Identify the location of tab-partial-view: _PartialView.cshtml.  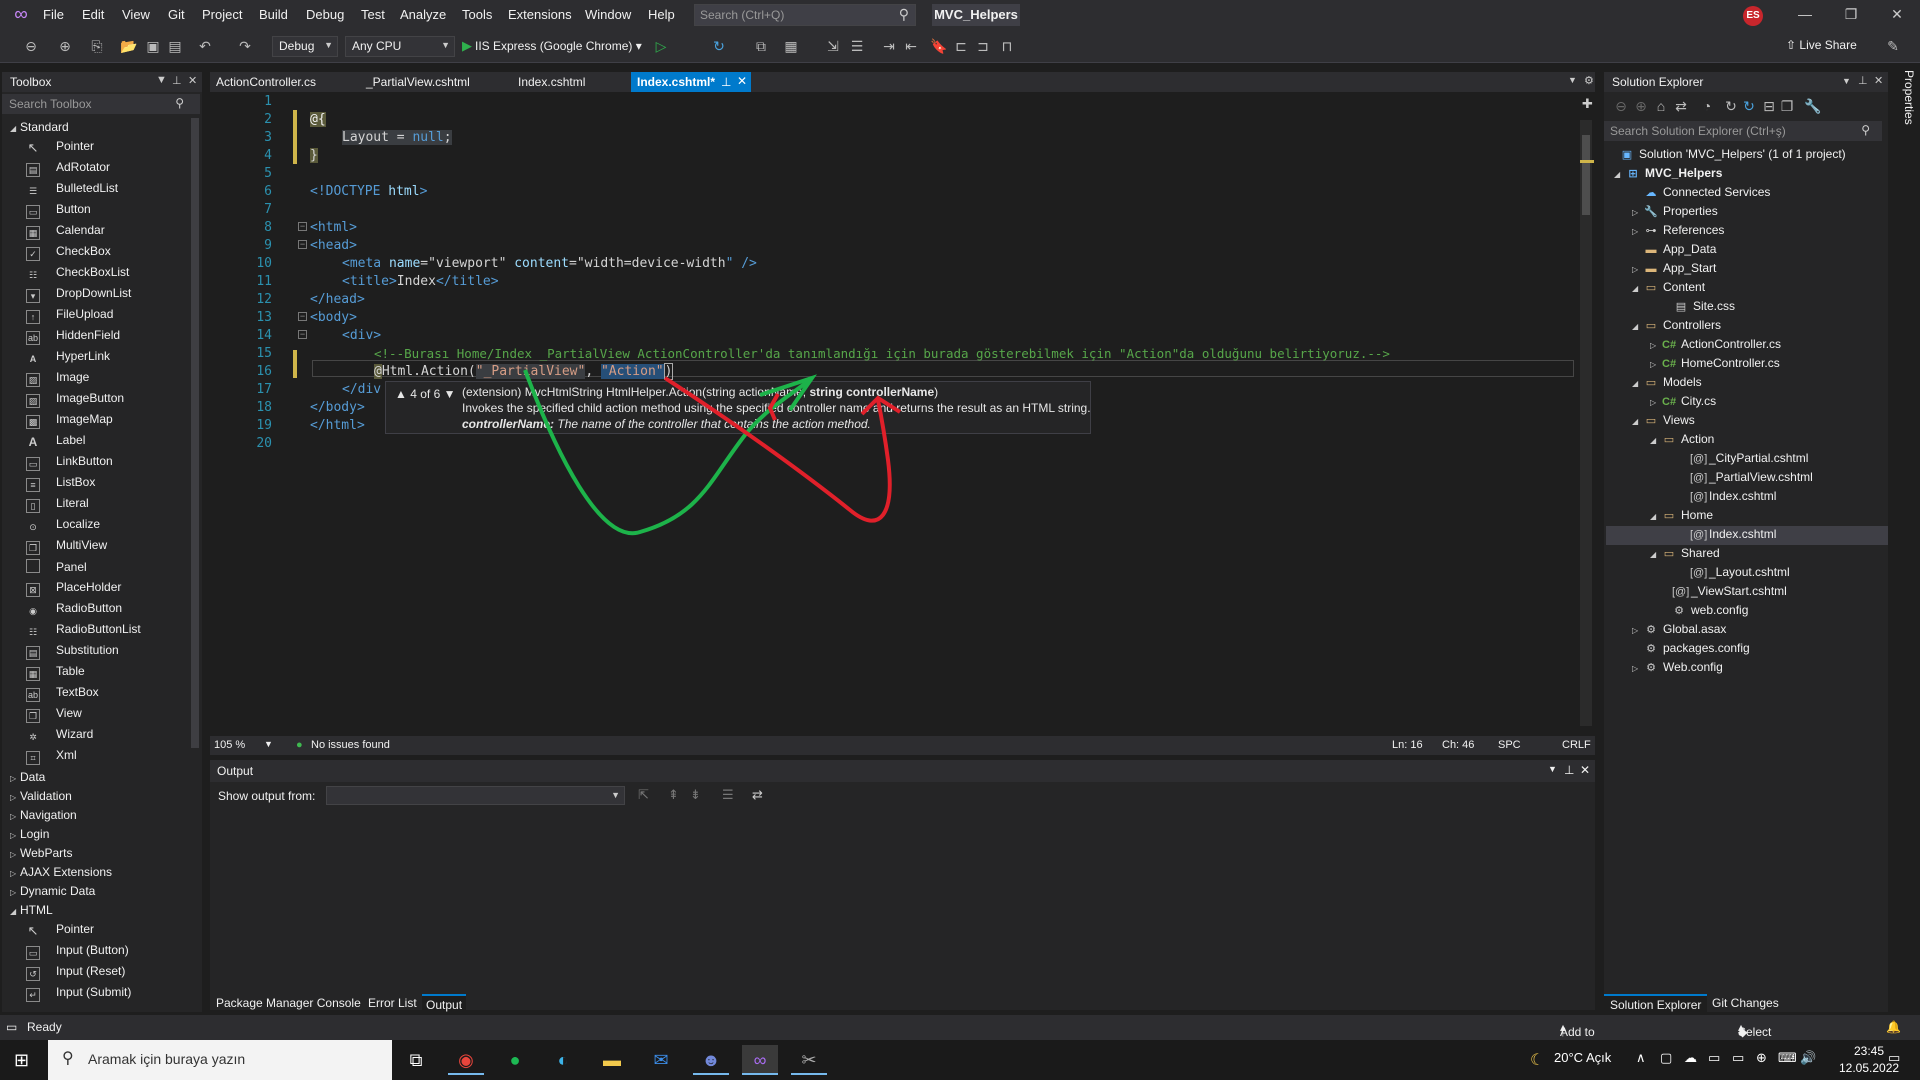
(418, 82).